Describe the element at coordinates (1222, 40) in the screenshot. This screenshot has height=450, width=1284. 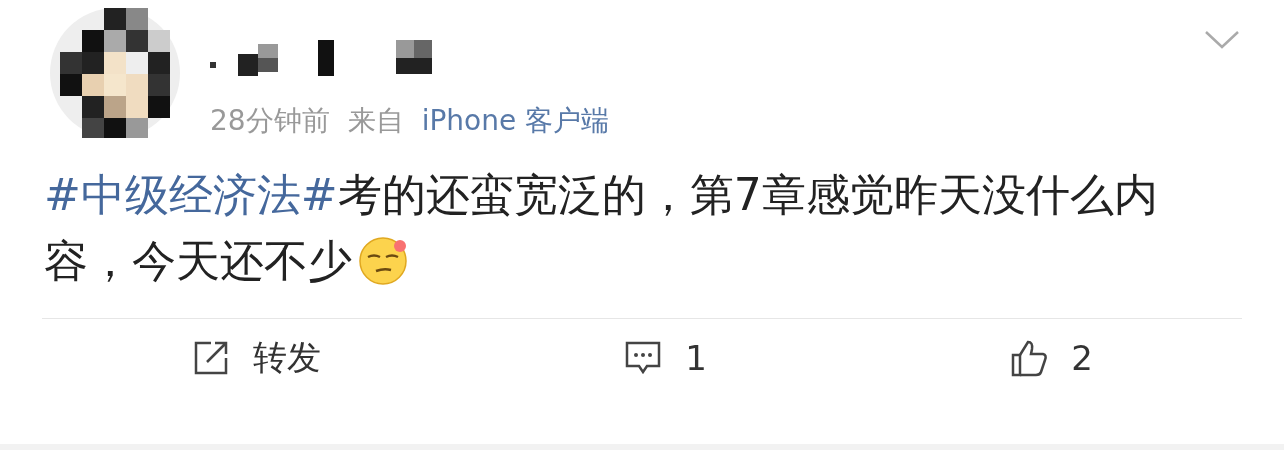
I see `chevron-down-icon` at that location.